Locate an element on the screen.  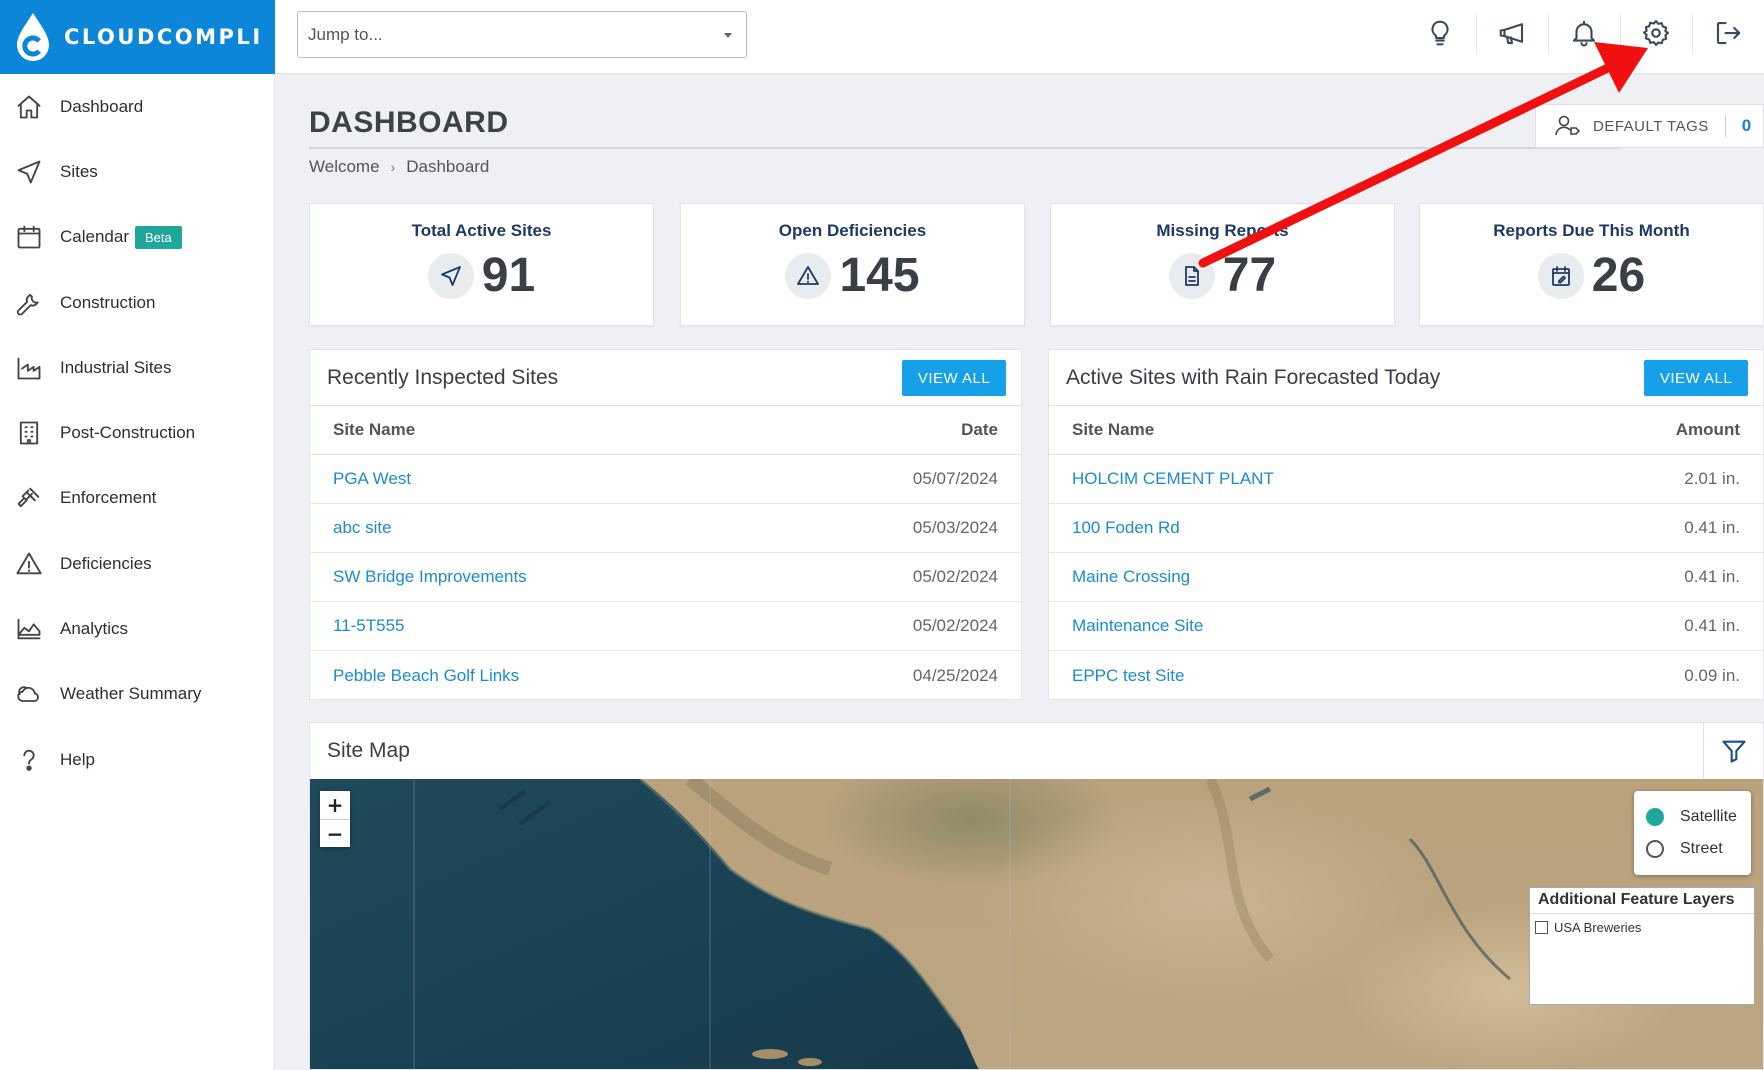
announcements-button is located at coordinates (1512, 33).